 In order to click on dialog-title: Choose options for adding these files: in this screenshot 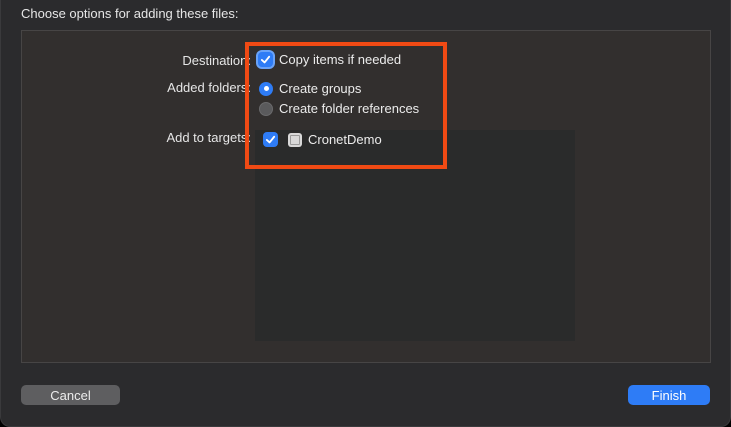, I will do `click(130, 13)`.